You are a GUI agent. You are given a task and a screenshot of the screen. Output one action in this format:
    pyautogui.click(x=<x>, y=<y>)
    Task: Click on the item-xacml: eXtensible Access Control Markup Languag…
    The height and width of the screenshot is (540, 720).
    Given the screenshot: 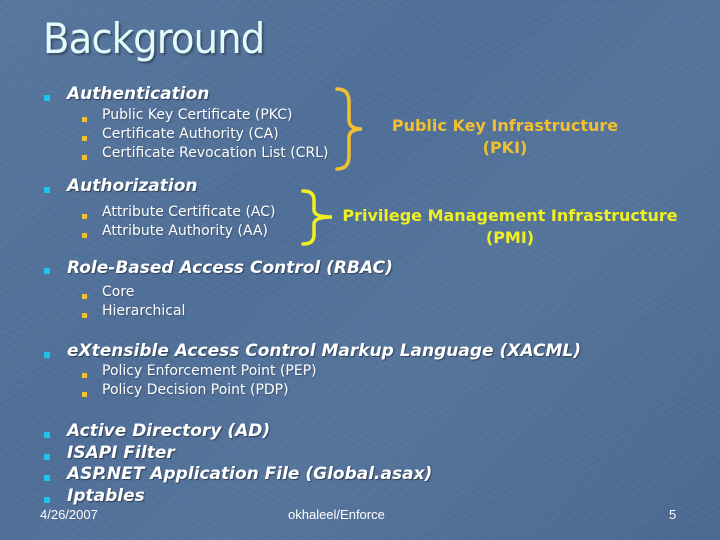 What is the action you would take?
    pyautogui.click(x=324, y=351)
    